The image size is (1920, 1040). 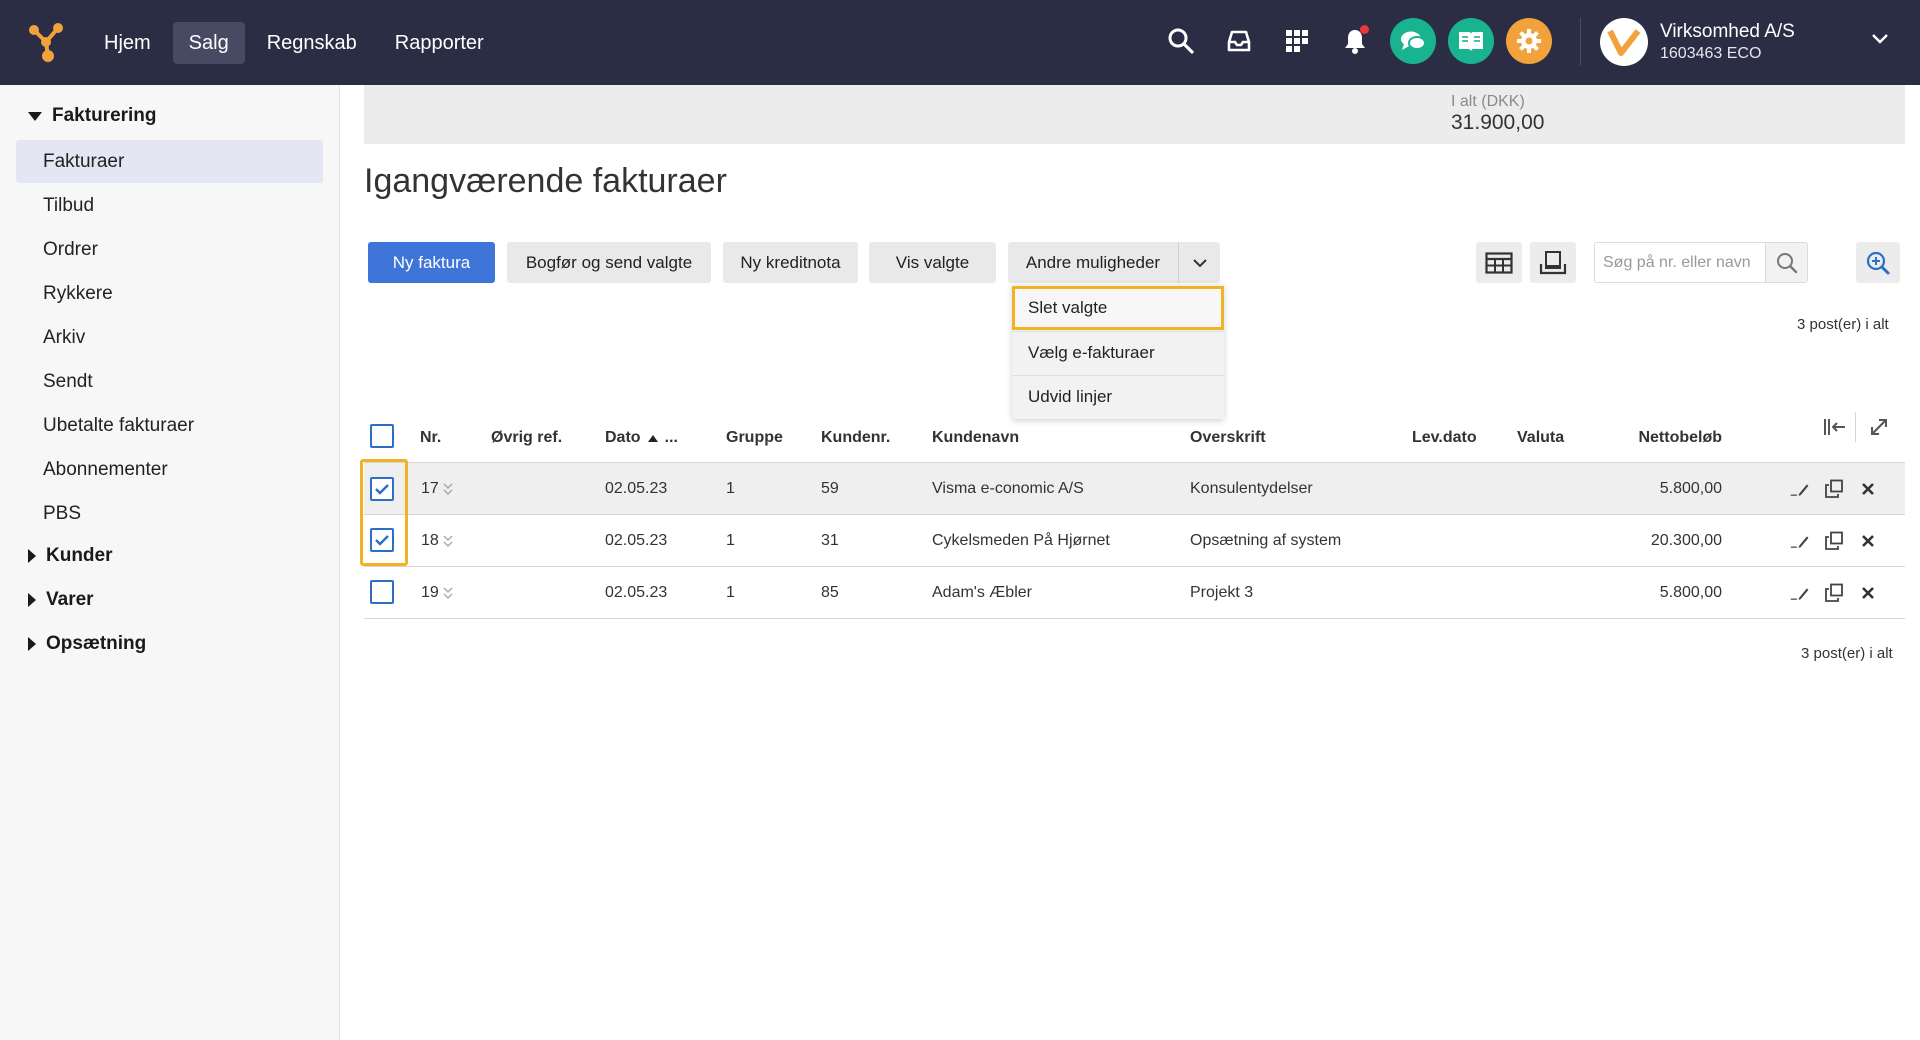 What do you see at coordinates (382, 592) in the screenshot?
I see `row-checkbox` at bounding box center [382, 592].